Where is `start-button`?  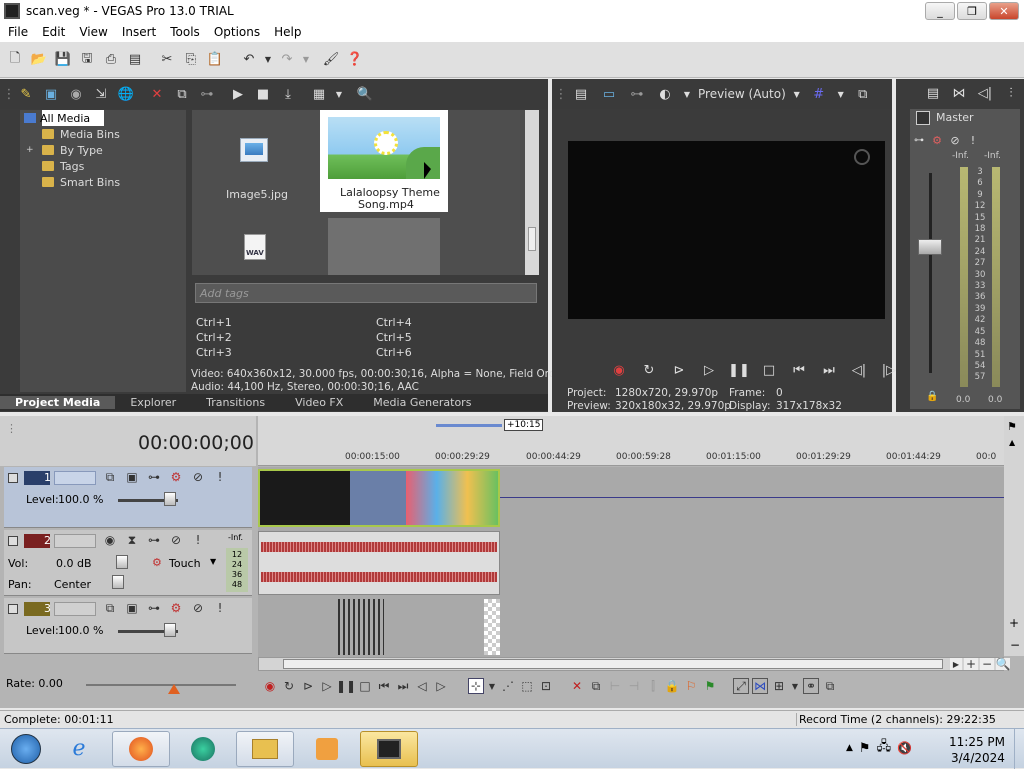 start-button is located at coordinates (26, 749).